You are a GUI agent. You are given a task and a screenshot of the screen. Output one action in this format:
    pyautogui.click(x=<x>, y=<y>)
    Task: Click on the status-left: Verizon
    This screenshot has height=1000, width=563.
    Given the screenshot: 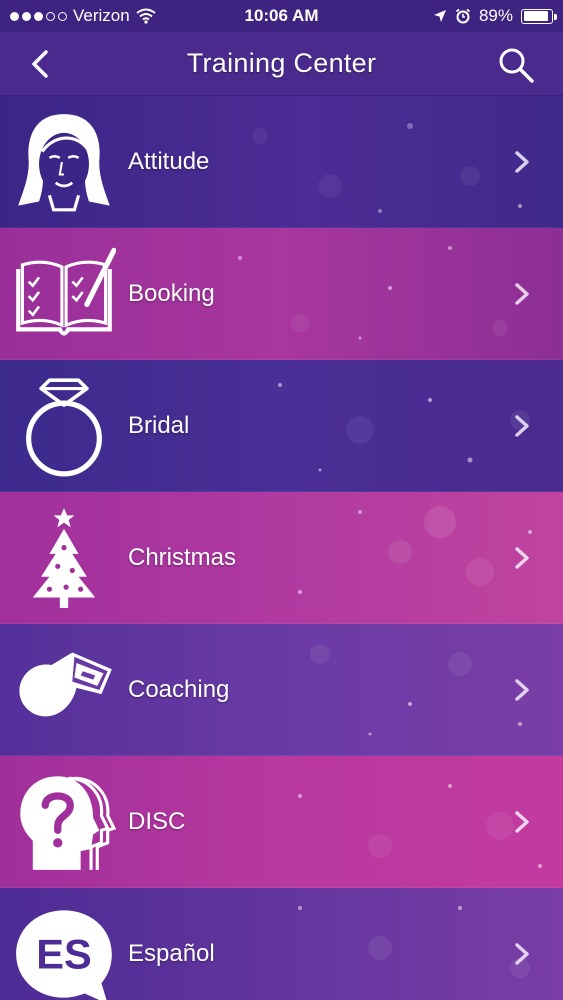 What is the action you would take?
    pyautogui.click(x=83, y=16)
    